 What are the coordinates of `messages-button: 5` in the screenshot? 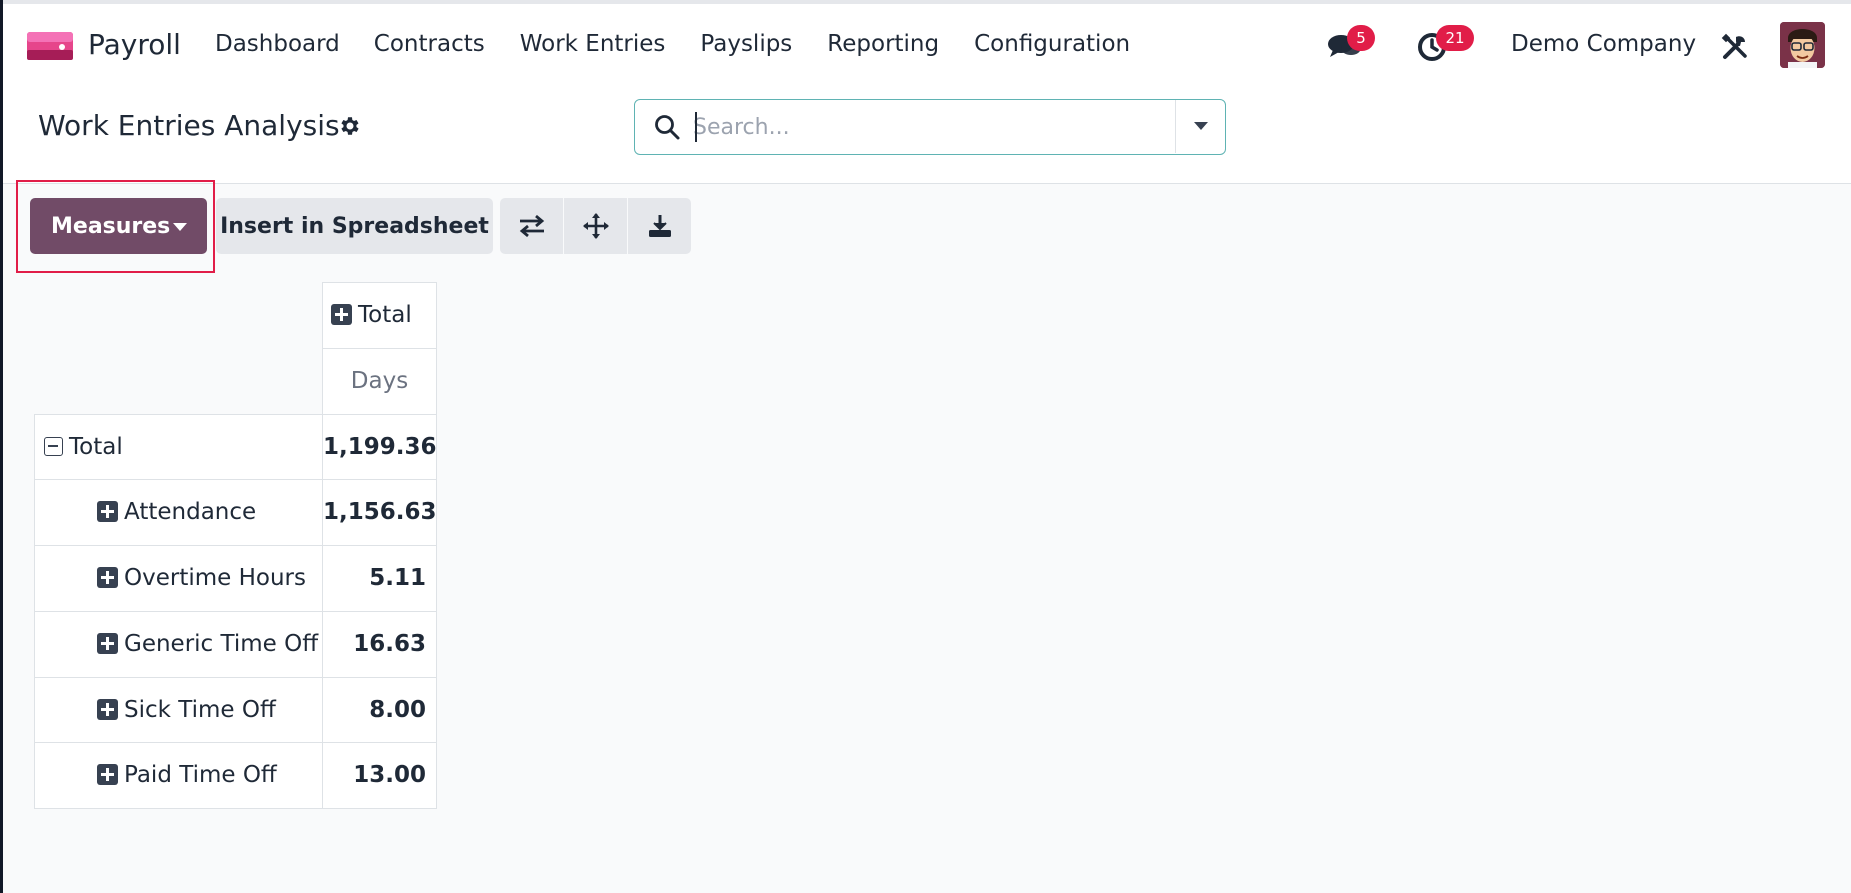 It's located at (1351, 44).